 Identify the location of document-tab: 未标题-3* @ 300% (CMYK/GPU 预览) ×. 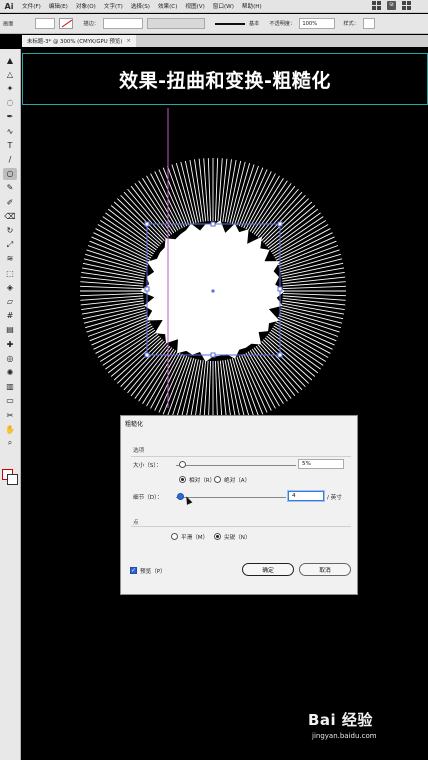
(79, 41).